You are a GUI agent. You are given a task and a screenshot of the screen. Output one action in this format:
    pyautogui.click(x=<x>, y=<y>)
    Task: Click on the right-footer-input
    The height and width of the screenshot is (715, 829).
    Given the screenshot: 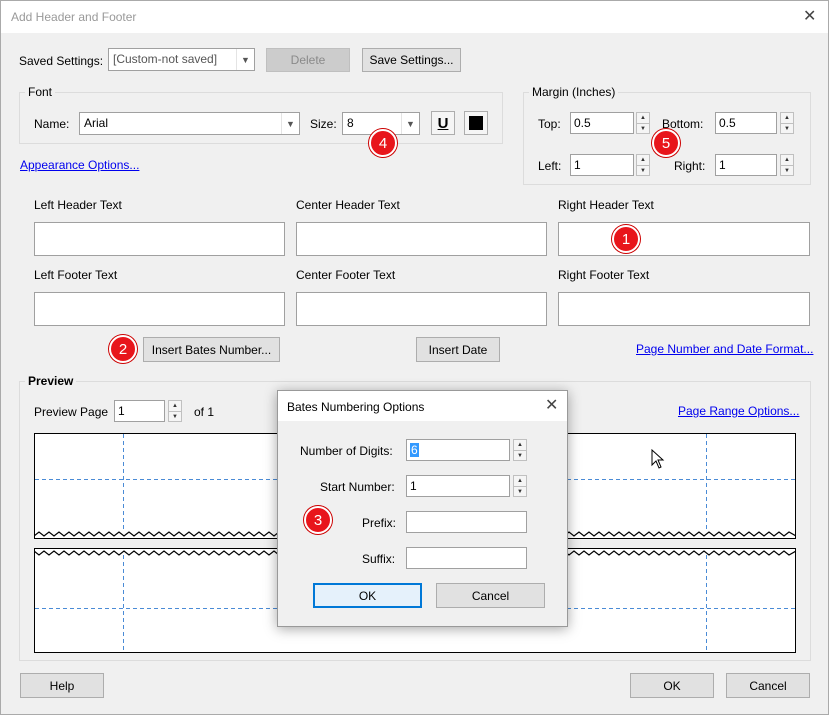 What is the action you would take?
    pyautogui.click(x=684, y=309)
    